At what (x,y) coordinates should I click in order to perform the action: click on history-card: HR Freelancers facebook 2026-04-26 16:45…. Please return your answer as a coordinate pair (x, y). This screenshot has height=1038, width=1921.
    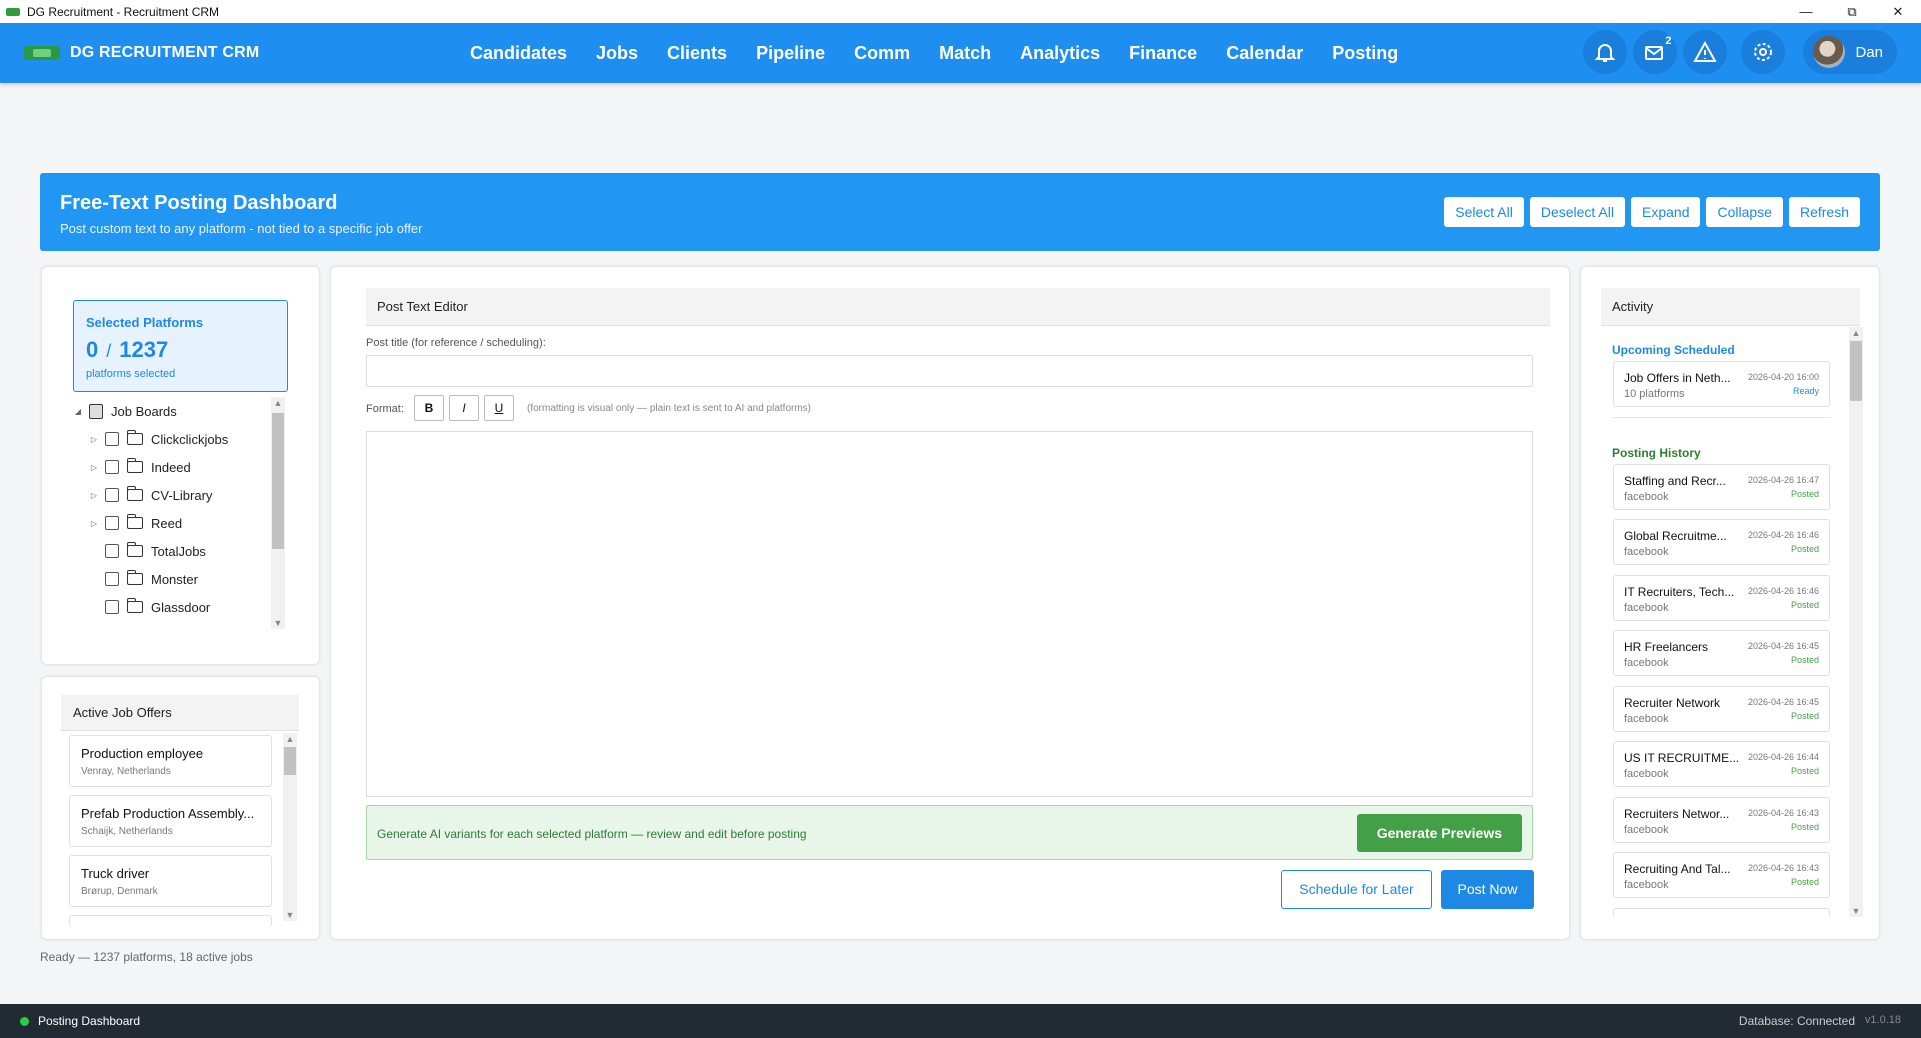
    Looking at the image, I should click on (1721, 653).